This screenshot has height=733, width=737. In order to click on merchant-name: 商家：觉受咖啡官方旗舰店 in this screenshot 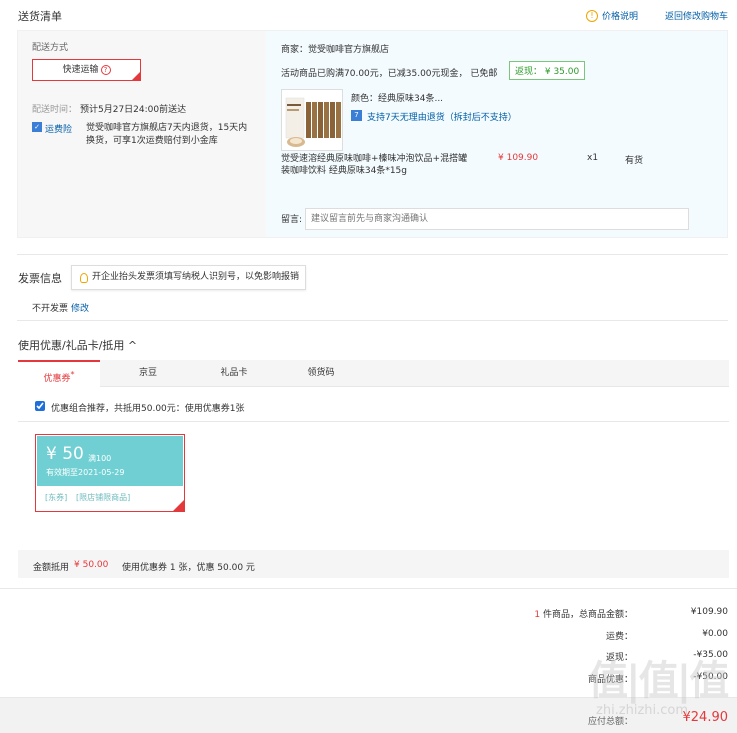, I will do `click(335, 50)`.